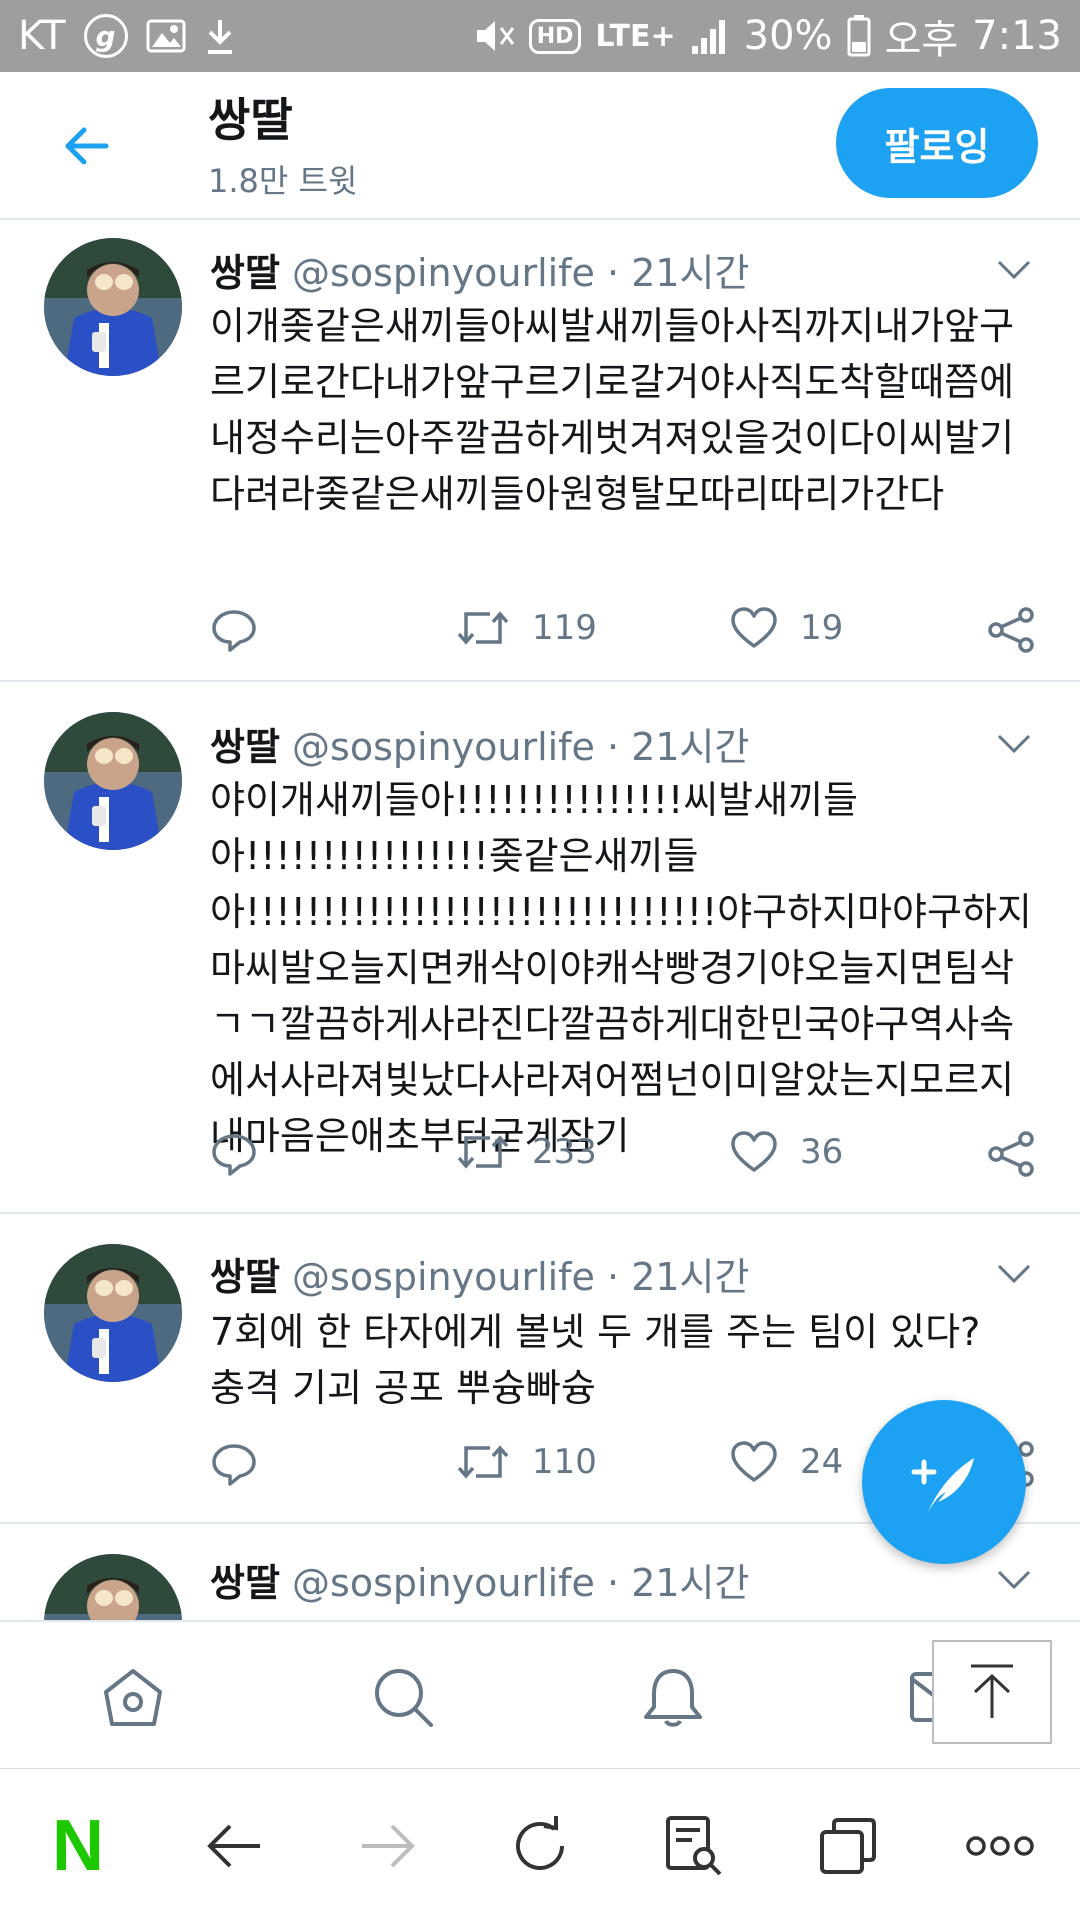 Image resolution: width=1080 pixels, height=1920 pixels. I want to click on compose-tweet-button, so click(944, 1482).